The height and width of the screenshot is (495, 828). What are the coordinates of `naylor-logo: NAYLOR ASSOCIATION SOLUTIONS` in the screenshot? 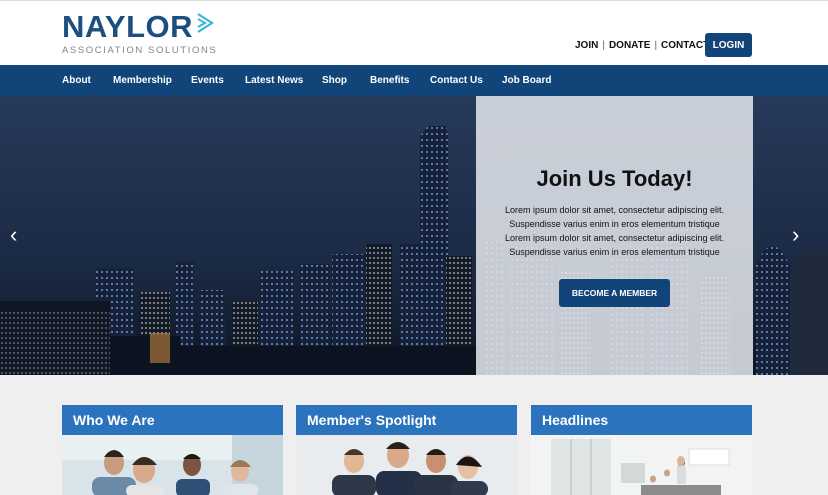 It's located at (140, 33).